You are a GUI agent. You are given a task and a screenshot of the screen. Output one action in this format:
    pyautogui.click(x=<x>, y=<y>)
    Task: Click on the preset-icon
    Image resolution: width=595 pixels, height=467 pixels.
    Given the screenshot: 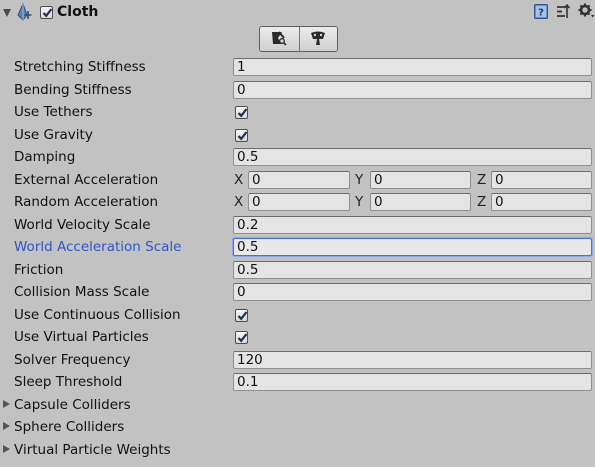 What is the action you would take?
    pyautogui.click(x=563, y=11)
    